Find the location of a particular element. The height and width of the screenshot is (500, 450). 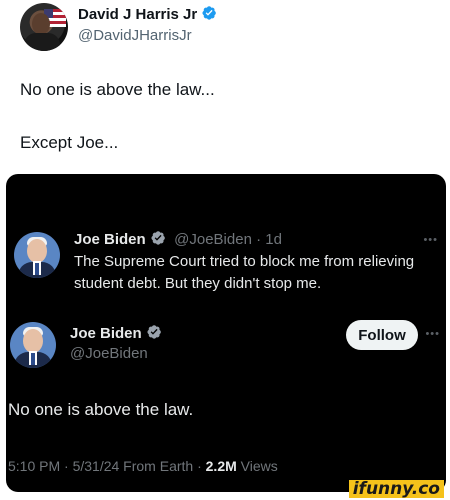

main-author-avatar is located at coordinates (33, 345).